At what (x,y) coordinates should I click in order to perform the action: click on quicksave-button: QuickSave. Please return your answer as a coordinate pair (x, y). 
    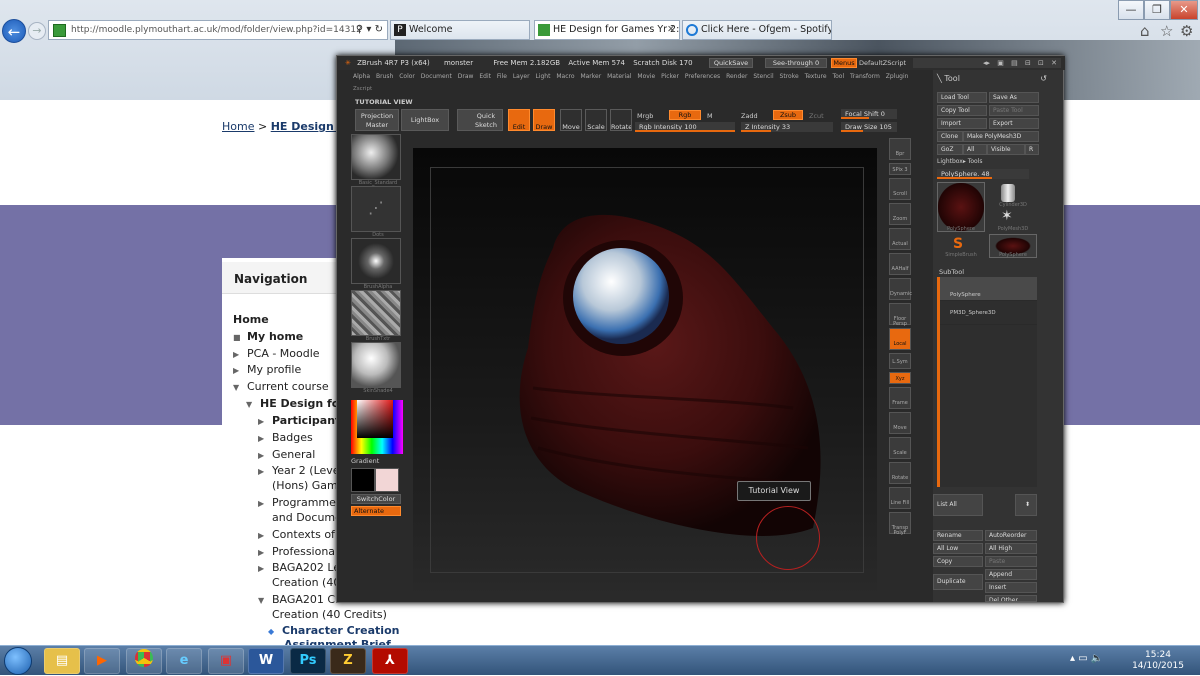
    Looking at the image, I should click on (731, 63).